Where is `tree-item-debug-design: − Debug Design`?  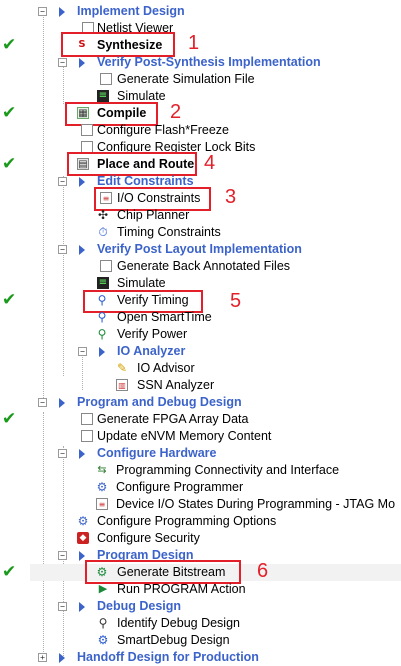
tree-item-debug-design: − Debug Design is located at coordinates (200, 606).